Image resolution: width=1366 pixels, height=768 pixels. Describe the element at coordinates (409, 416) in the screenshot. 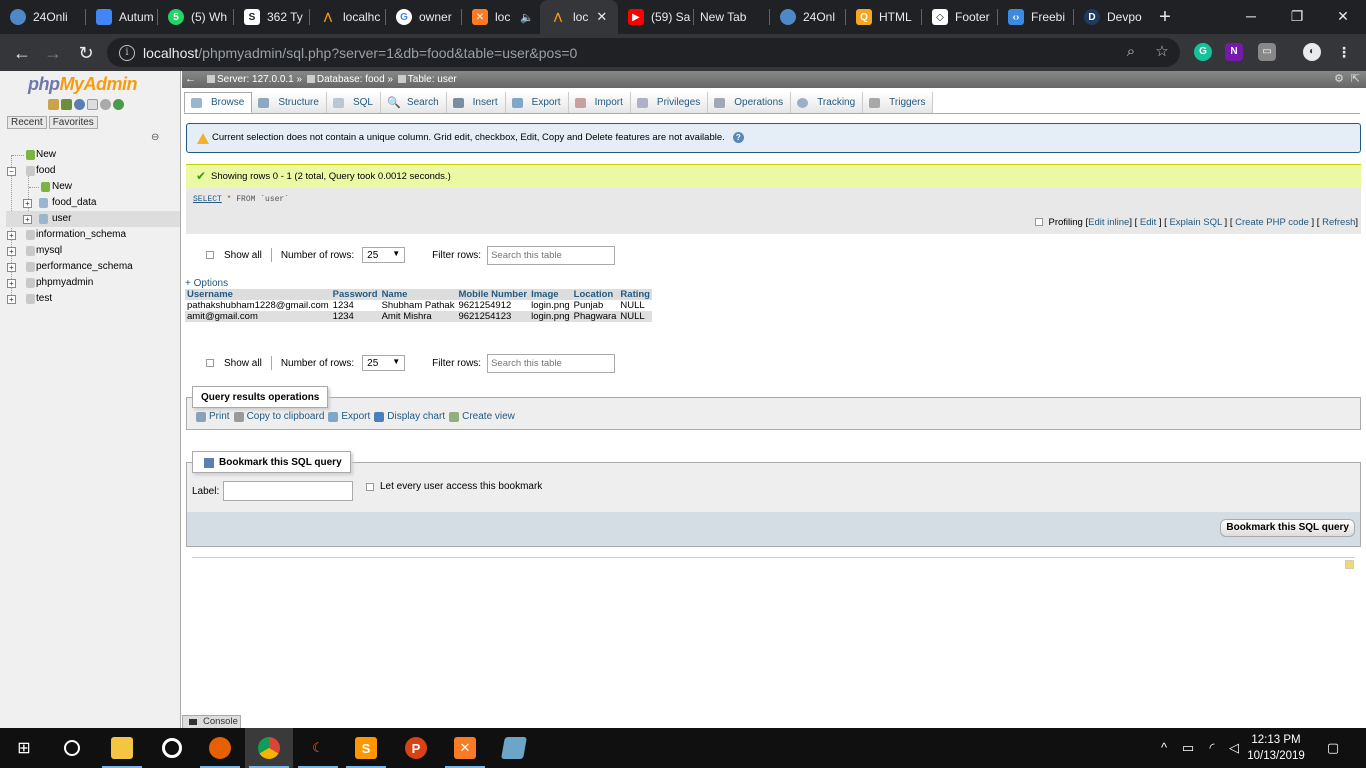

I see `display-chart-link: Display chart` at that location.